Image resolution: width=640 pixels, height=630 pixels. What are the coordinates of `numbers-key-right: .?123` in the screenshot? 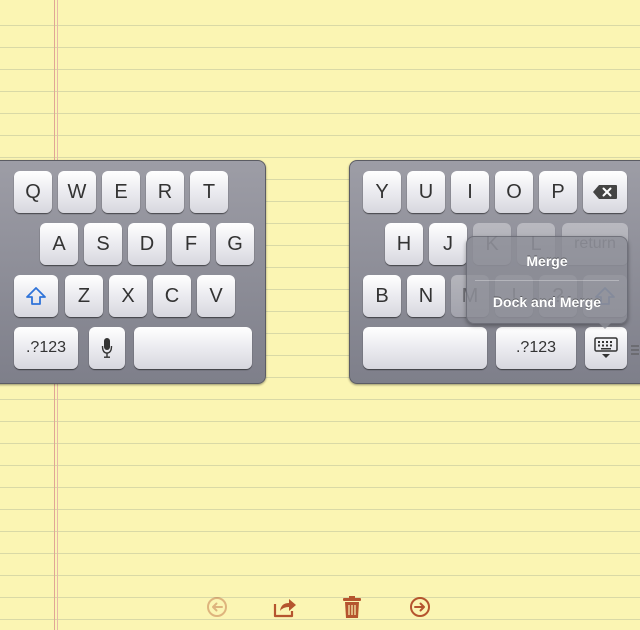 It's located at (536, 348).